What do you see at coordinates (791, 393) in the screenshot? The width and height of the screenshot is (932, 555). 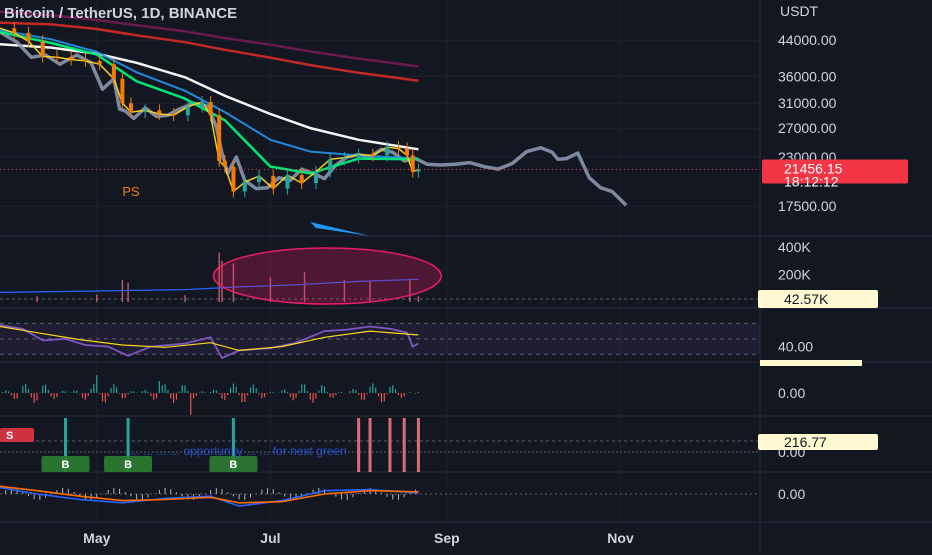 I see `oscillator-tick-label: 0.00` at bounding box center [791, 393].